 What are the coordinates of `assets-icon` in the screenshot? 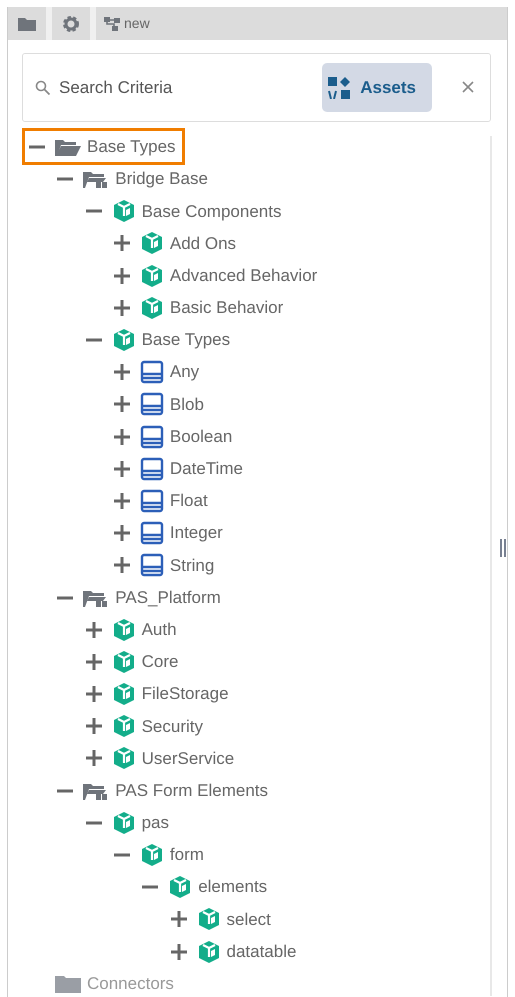 It's located at (339, 87).